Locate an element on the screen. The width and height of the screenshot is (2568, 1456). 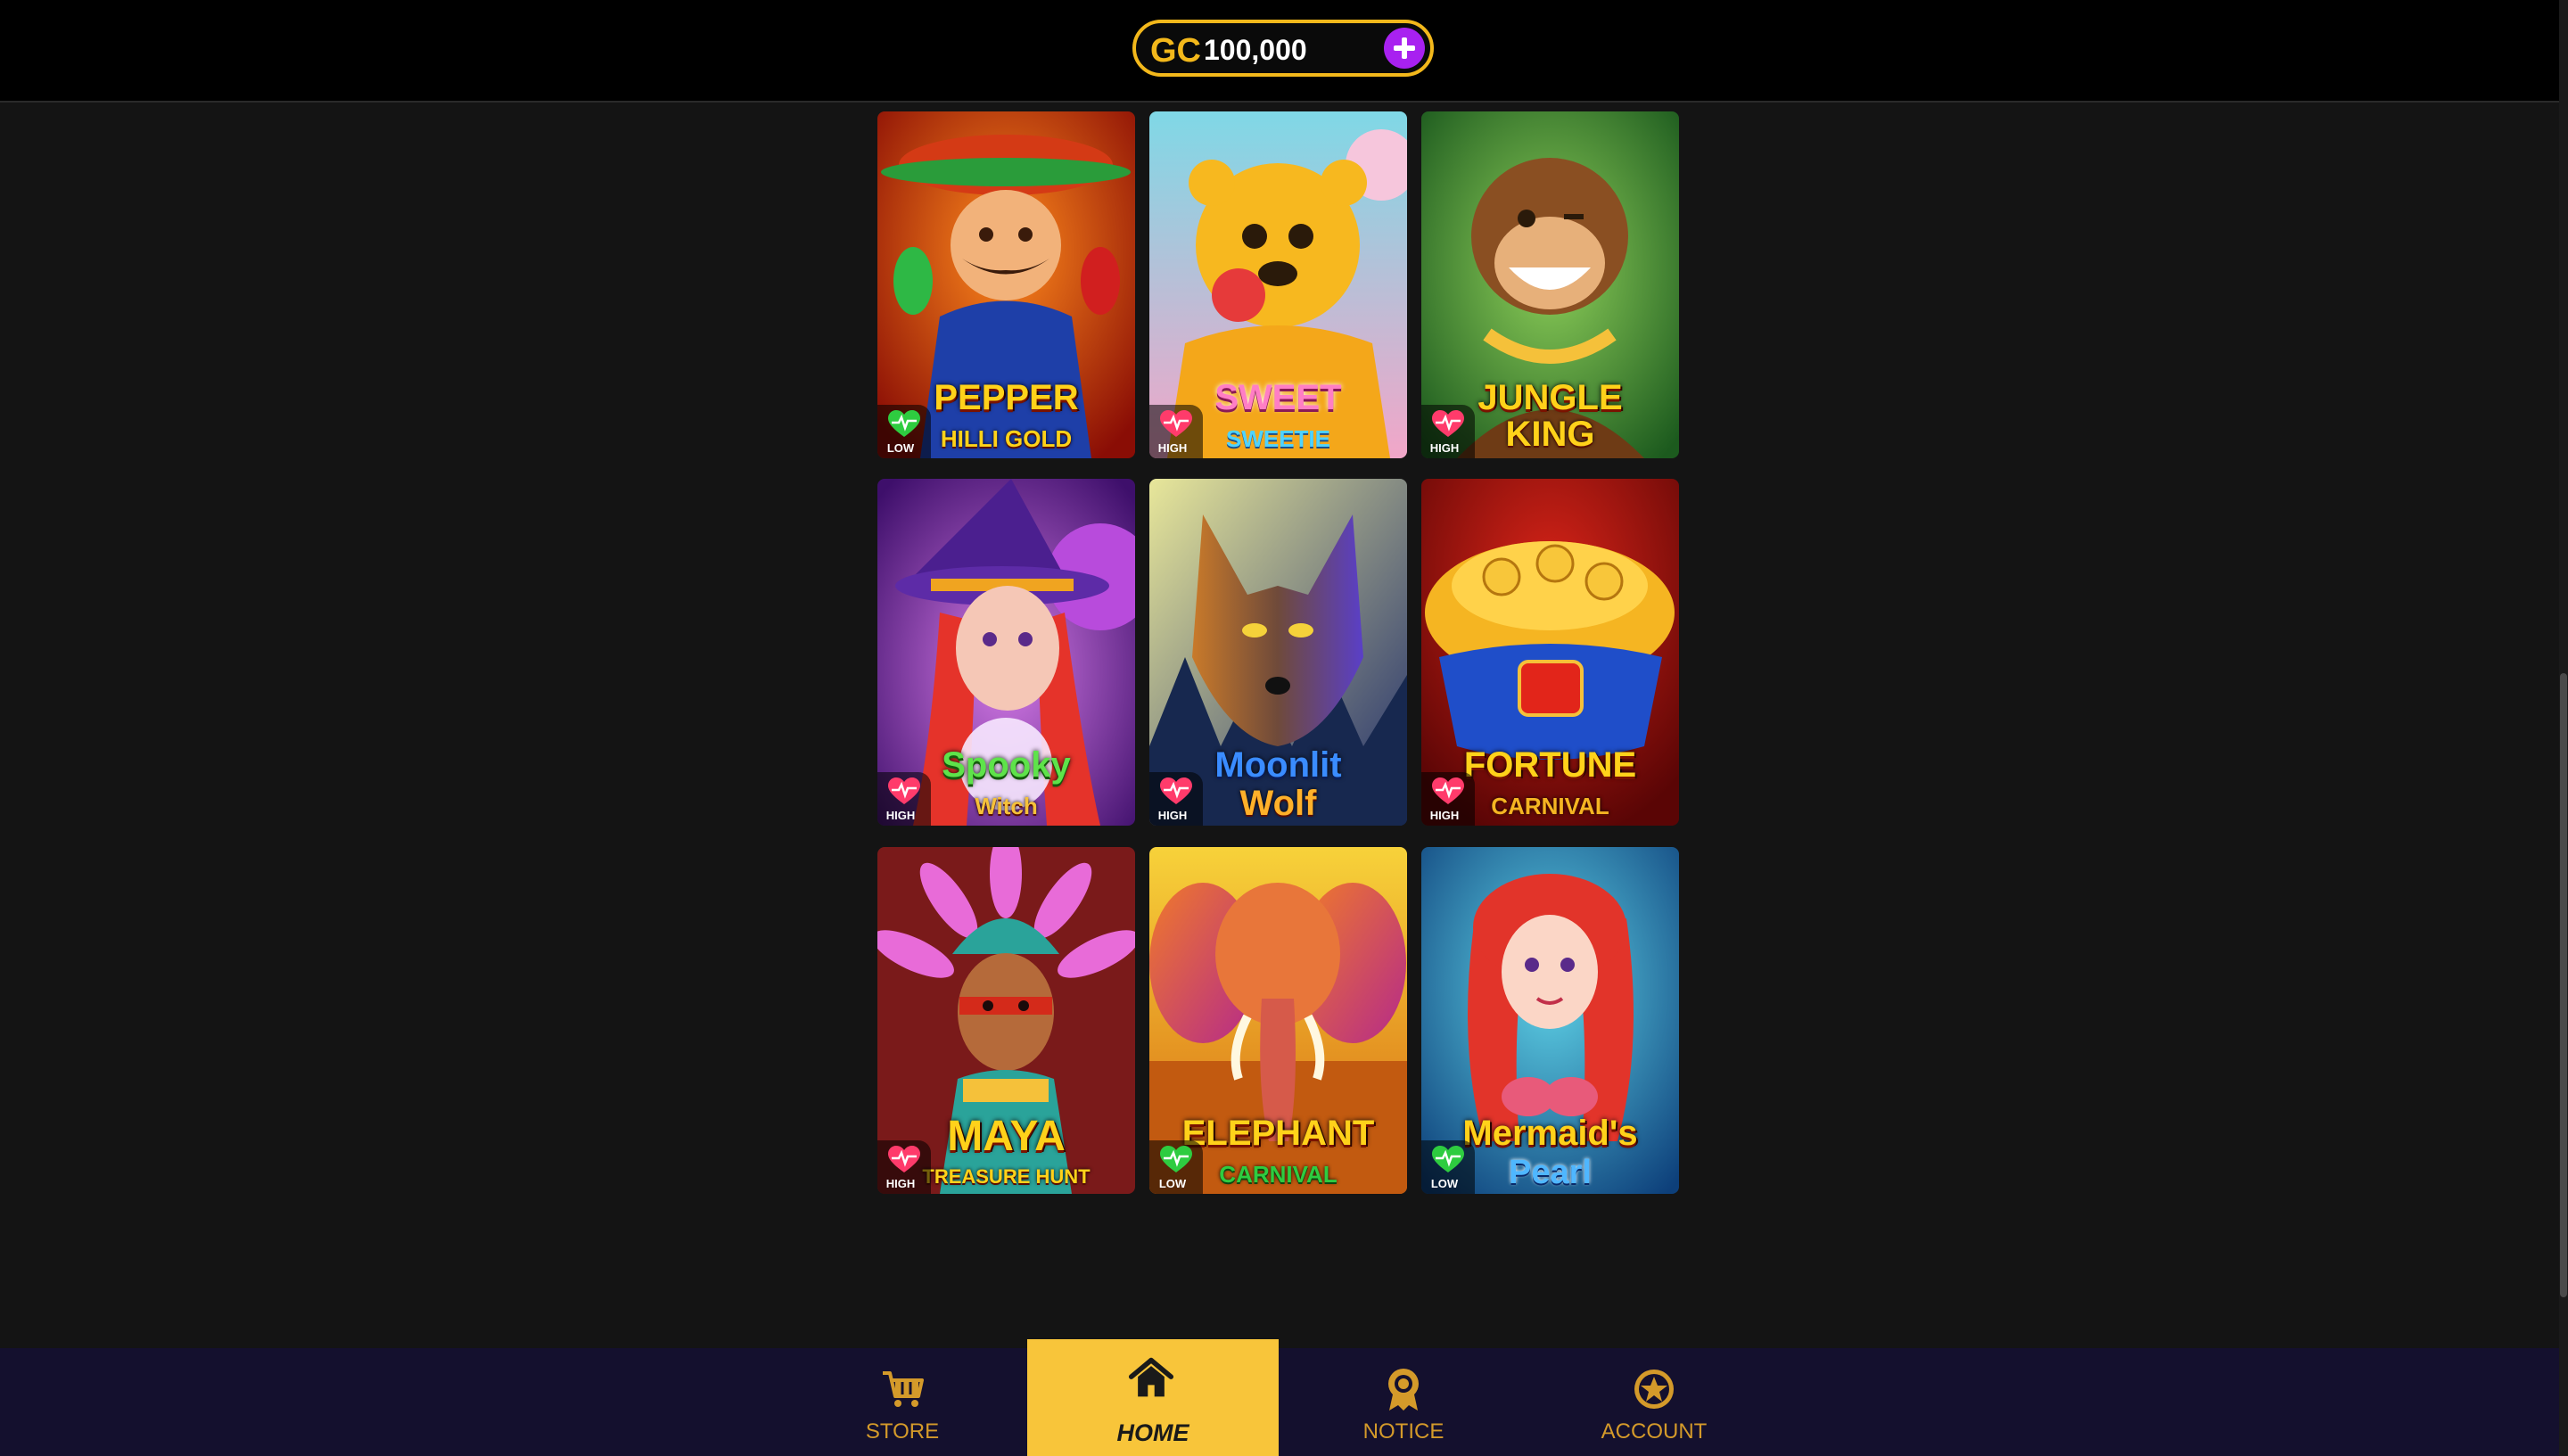
game-tile-fortune-carnival: FORTUNE CARNIVAL HIGH is located at coordinates (1550, 652).